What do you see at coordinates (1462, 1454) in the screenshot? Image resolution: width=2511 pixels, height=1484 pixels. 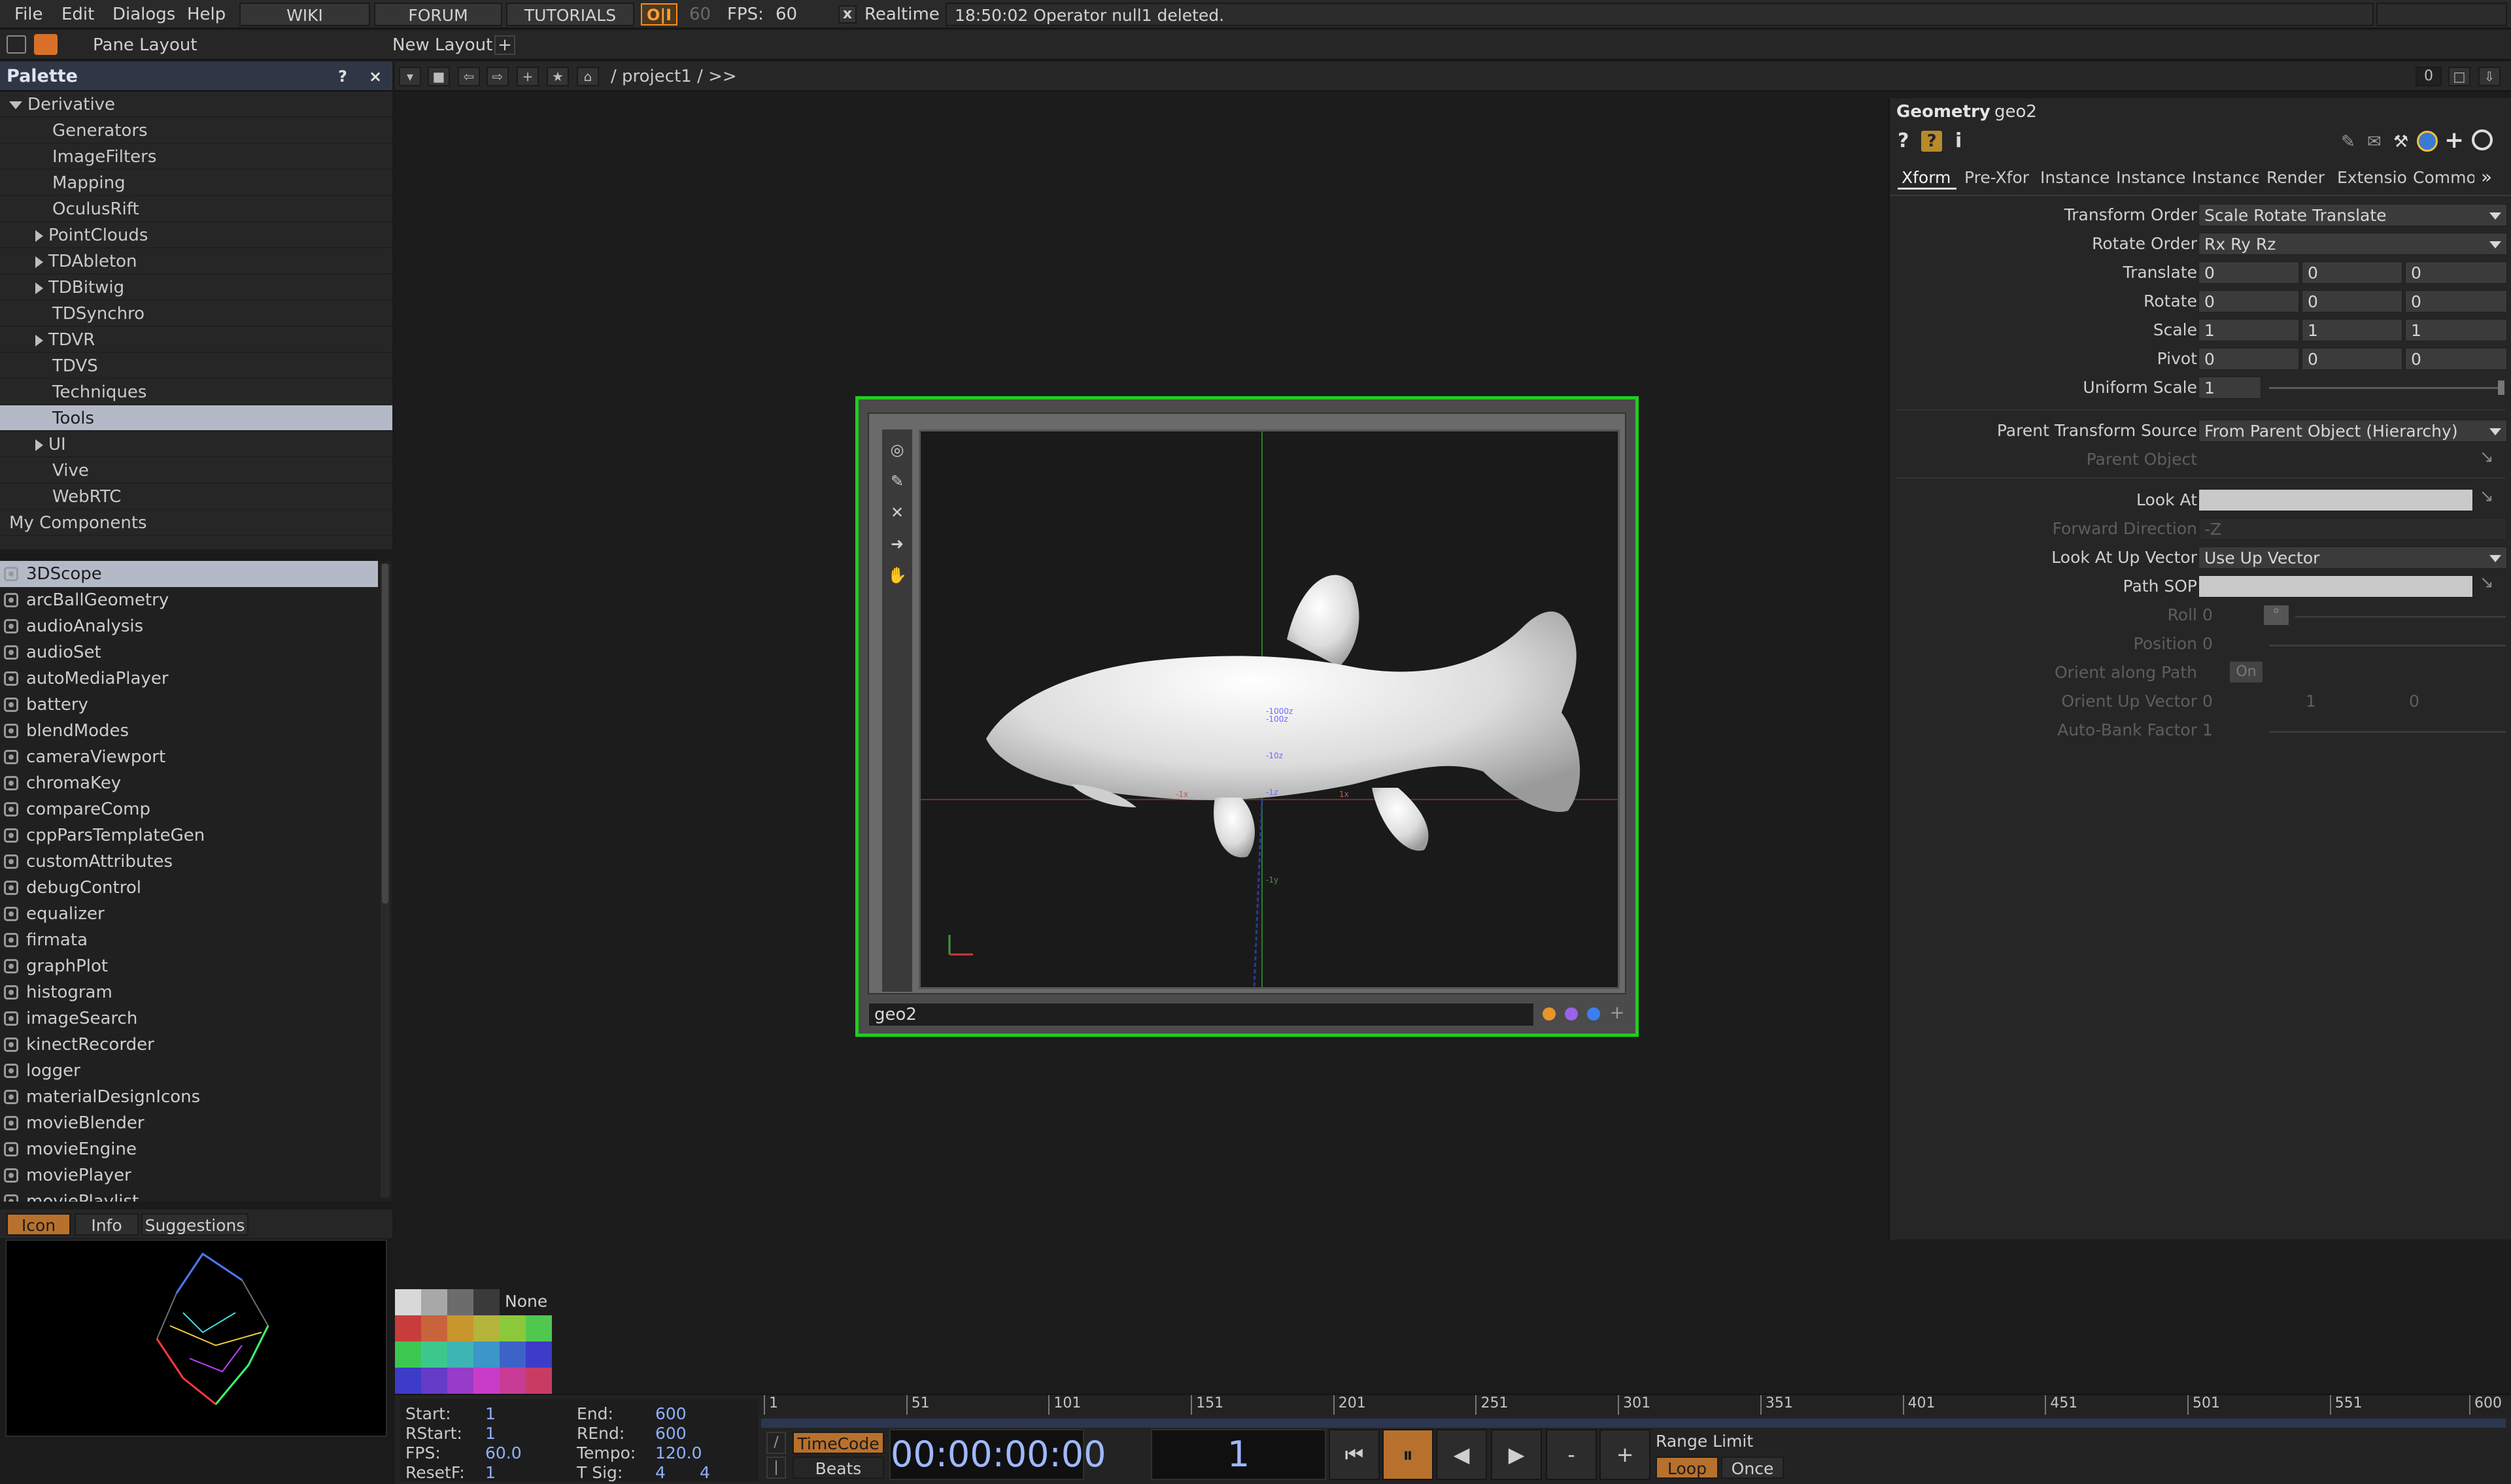 I see `step-back-button: ◀` at bounding box center [1462, 1454].